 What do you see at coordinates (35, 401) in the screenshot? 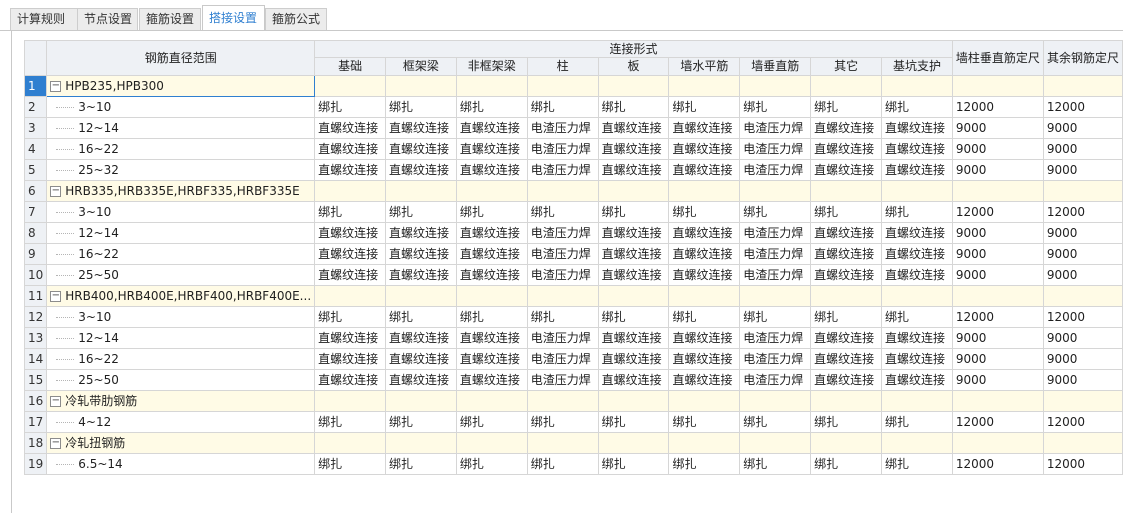
I see `row-number: 16` at bounding box center [35, 401].